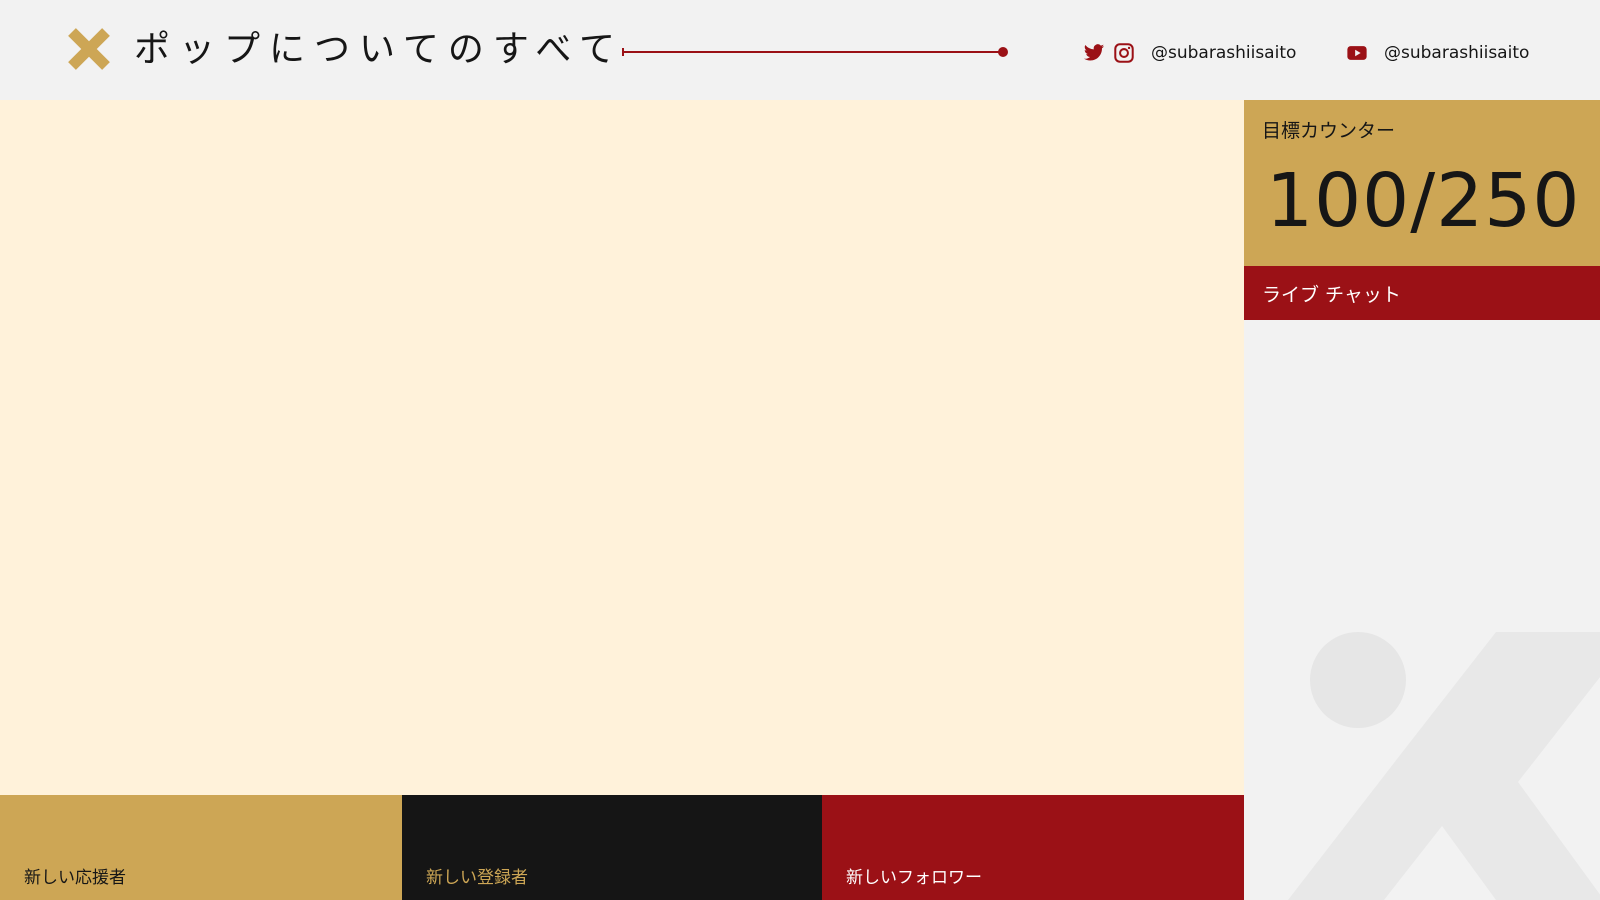  What do you see at coordinates (612, 847) in the screenshot?
I see `alert-new-subscriber: 新しい登録者` at bounding box center [612, 847].